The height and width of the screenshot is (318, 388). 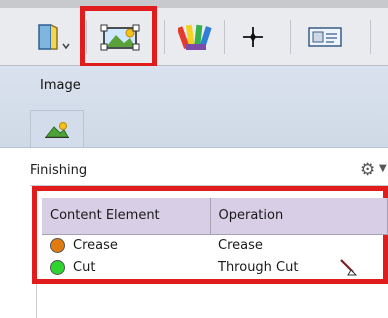 I want to click on column-header-operation: Operation, so click(x=299, y=216).